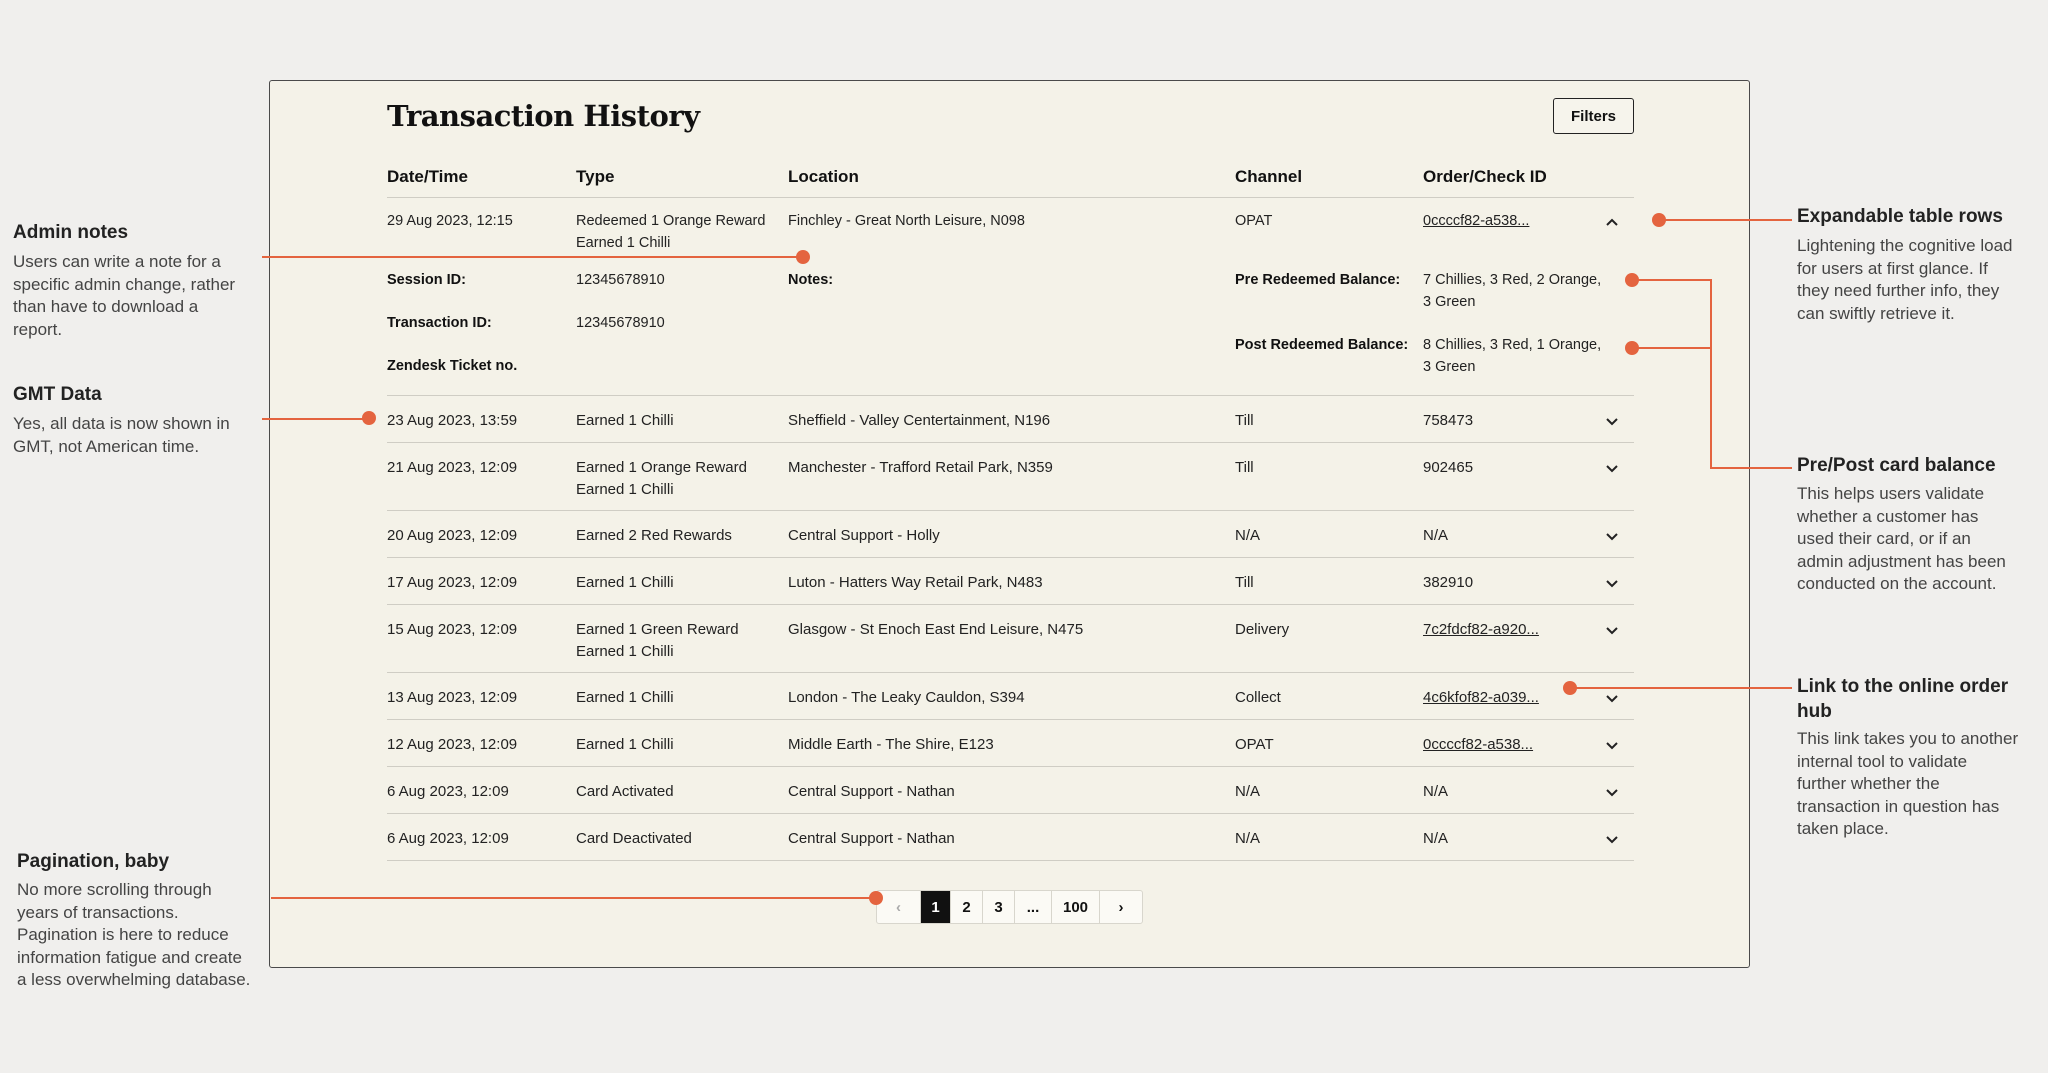 This screenshot has width=2048, height=1073. I want to click on note-line: This link takes you to another, so click(1908, 738).